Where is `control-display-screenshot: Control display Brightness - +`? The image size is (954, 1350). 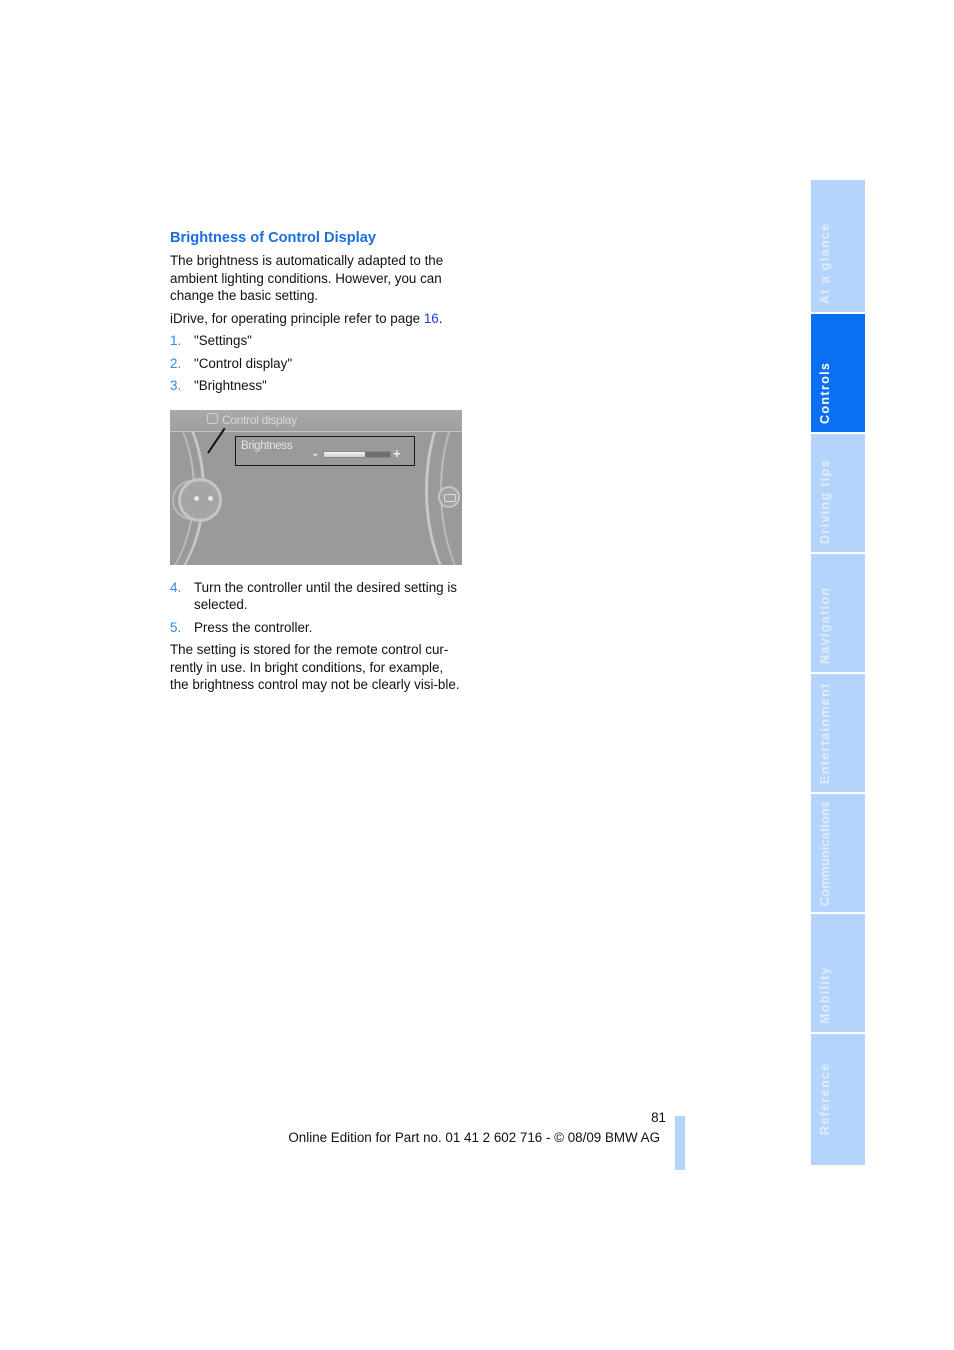 control-display-screenshot: Control display Brightness - + is located at coordinates (316, 487).